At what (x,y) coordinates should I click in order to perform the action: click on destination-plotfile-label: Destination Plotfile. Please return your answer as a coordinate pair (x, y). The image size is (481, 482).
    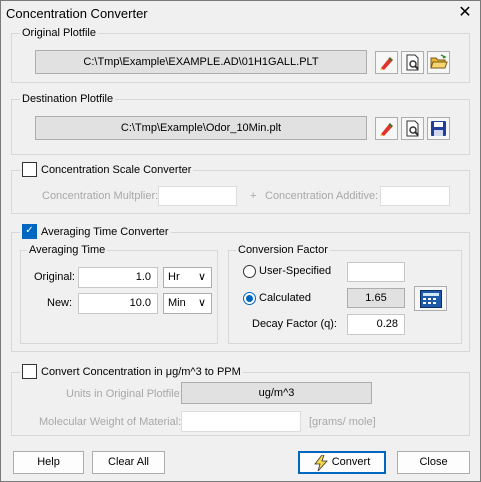
    Looking at the image, I should click on (68, 99).